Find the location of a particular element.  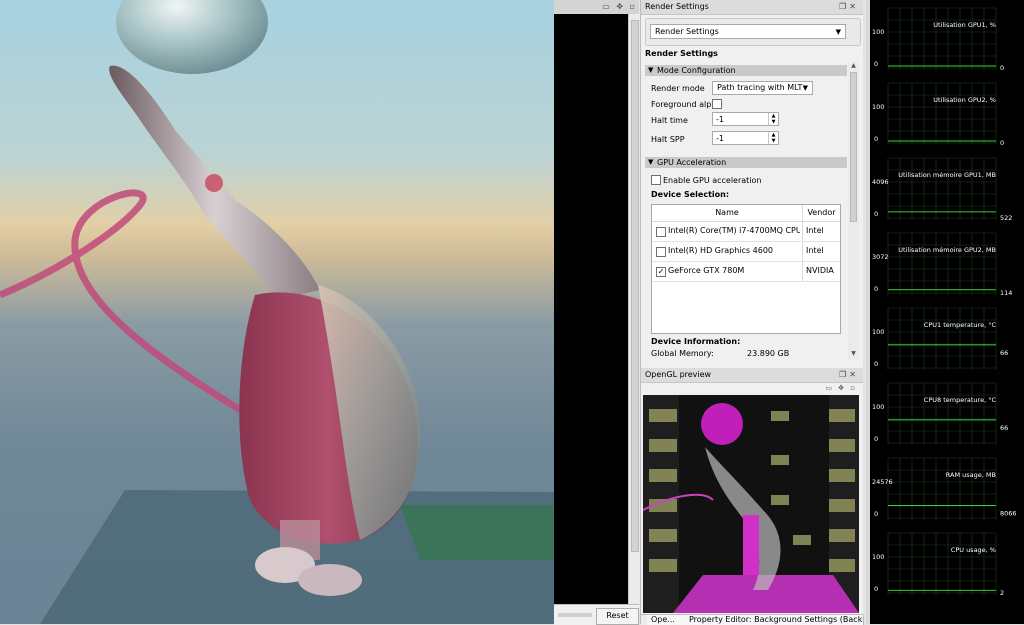

graph-title: CPU1 temperature, °C is located at coordinates (960, 325).